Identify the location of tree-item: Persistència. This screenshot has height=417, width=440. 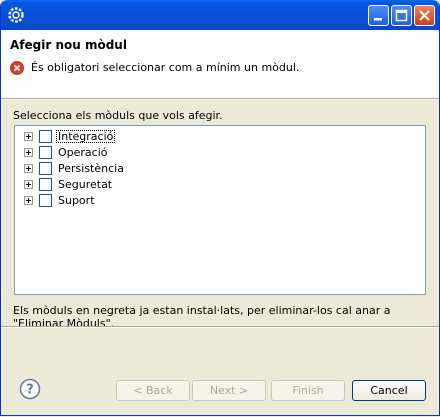
(220, 169).